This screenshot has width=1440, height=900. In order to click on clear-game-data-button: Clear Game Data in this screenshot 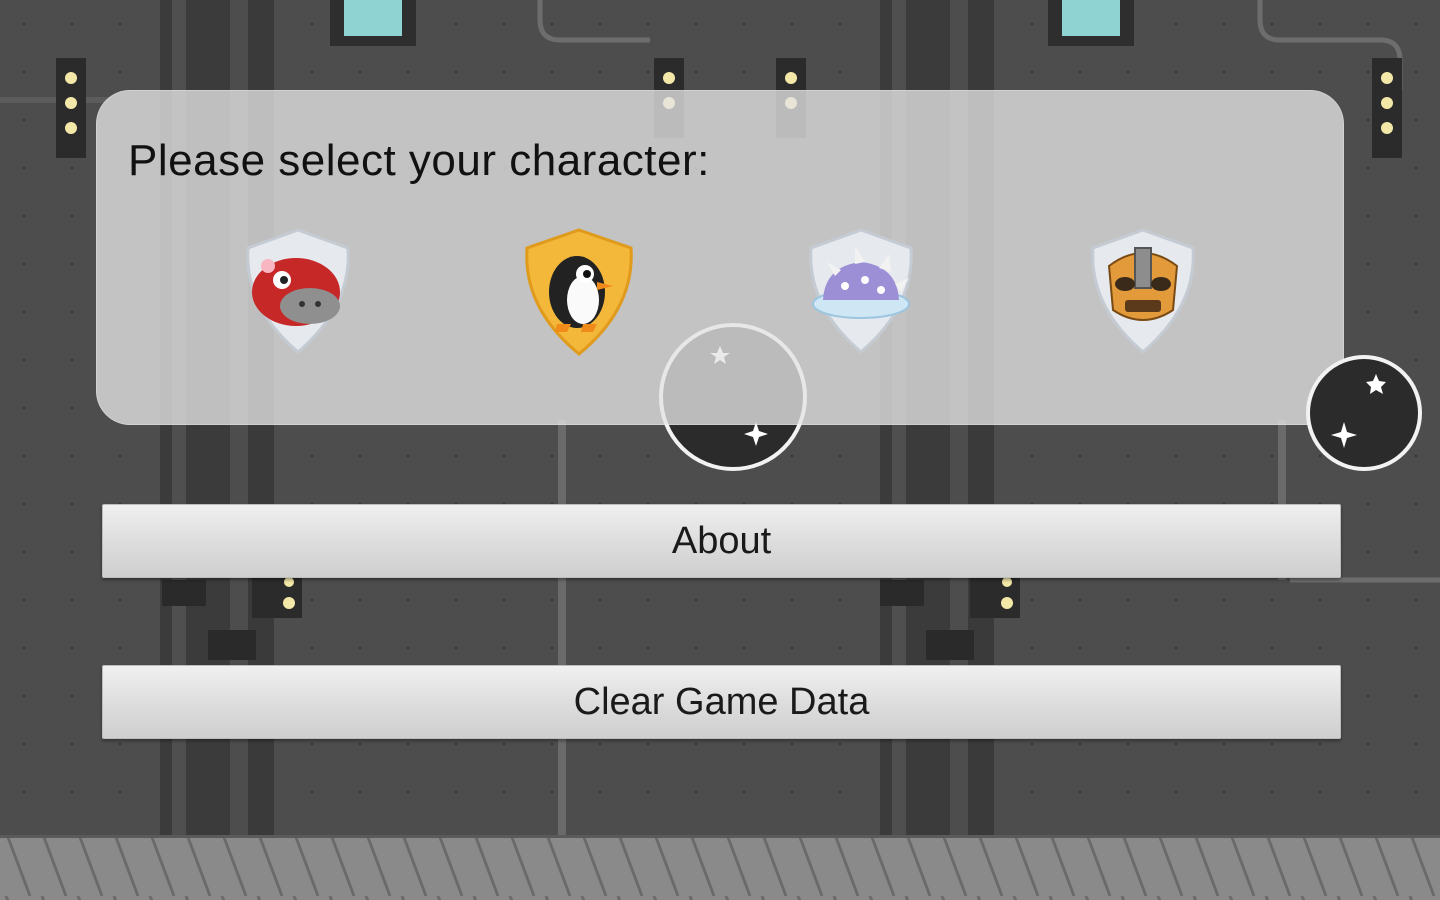, I will do `click(721, 702)`.